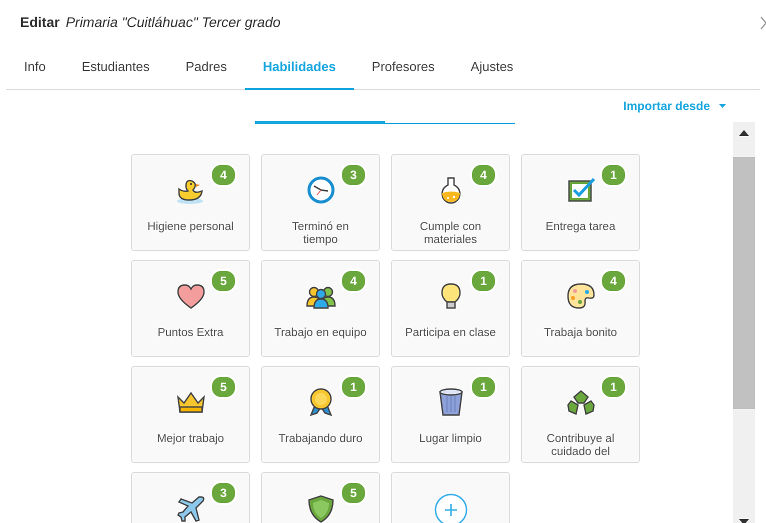 The image size is (766, 523). Describe the element at coordinates (35, 67) in the screenshot. I see `tab: Info` at that location.